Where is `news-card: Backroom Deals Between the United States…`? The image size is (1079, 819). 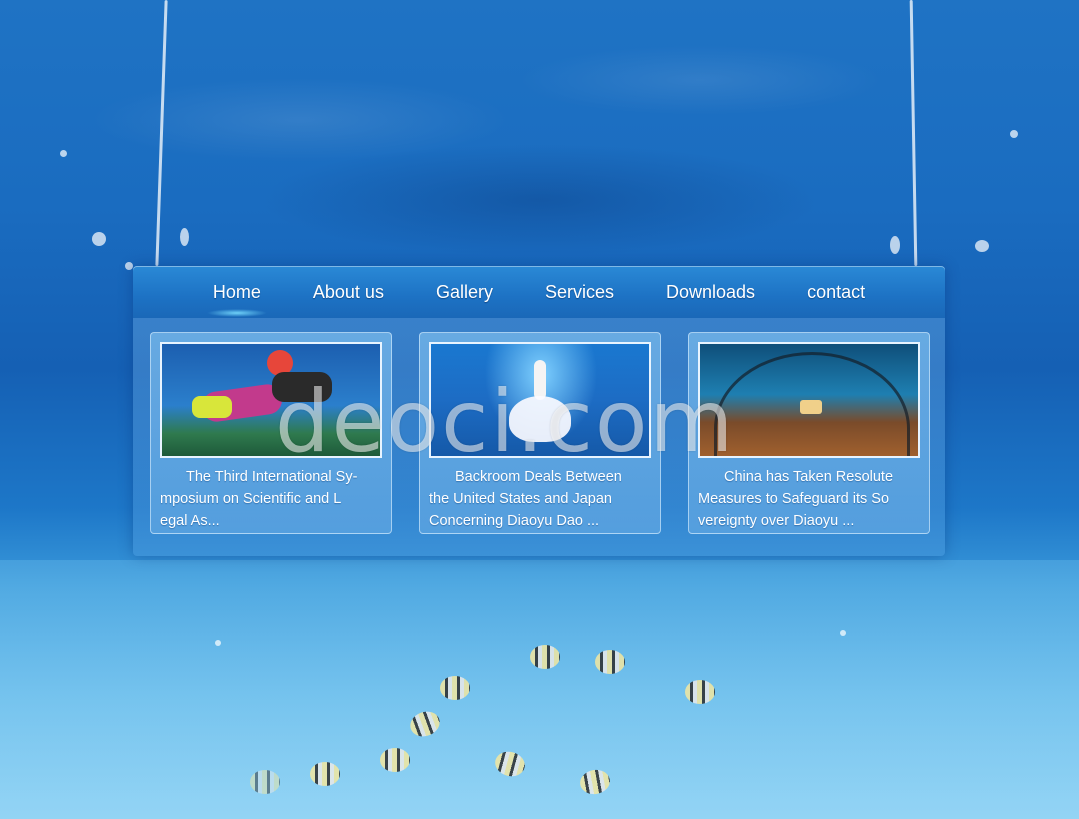
news-card: Backroom Deals Between the United States… is located at coordinates (540, 433).